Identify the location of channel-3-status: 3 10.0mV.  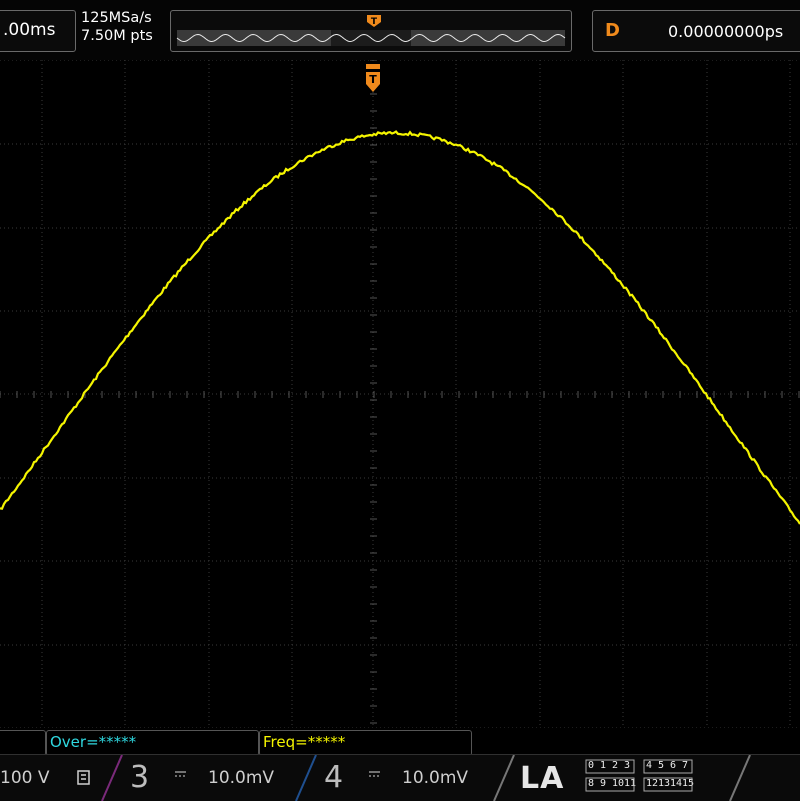
(210, 778).